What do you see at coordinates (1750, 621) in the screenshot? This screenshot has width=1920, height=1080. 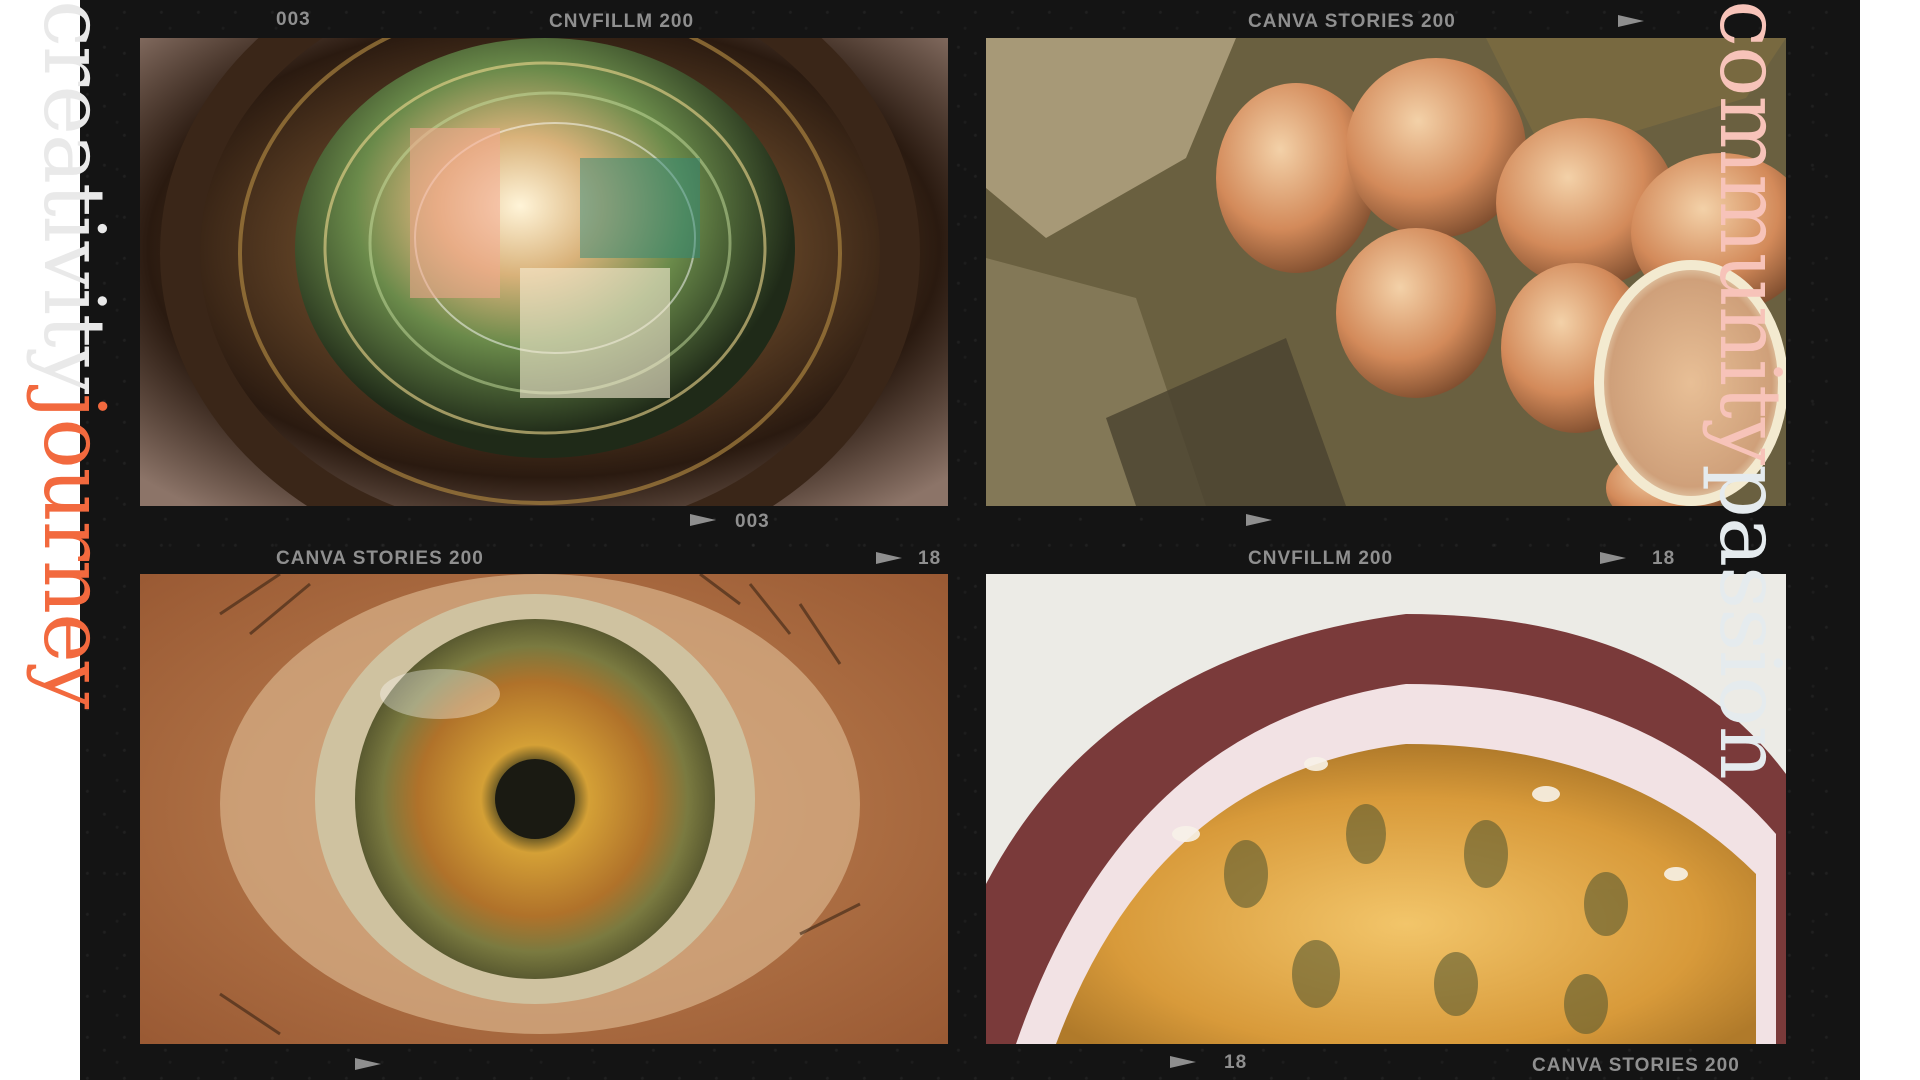 I see `word-passion: passion` at bounding box center [1750, 621].